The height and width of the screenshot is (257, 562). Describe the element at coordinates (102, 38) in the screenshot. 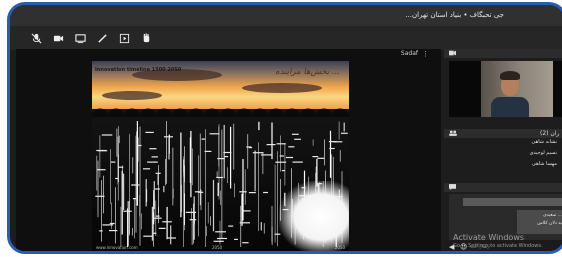

I see `pen-icon` at that location.